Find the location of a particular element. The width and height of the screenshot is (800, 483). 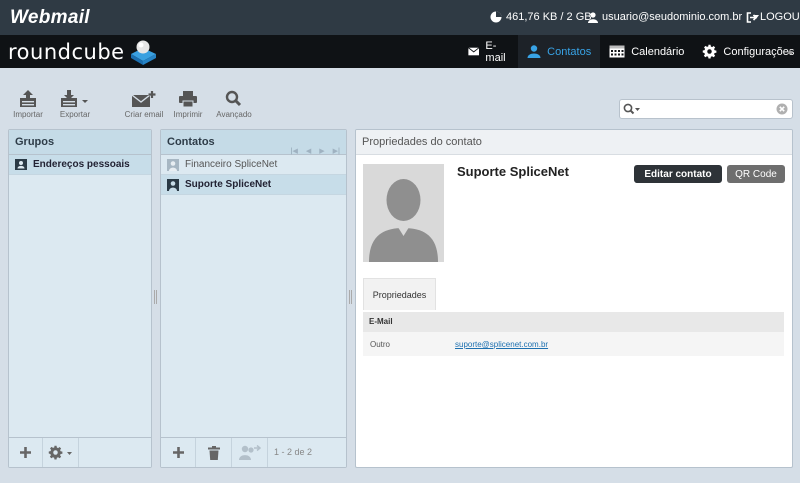

task-calendar-label: Calendário is located at coordinates (658, 51).